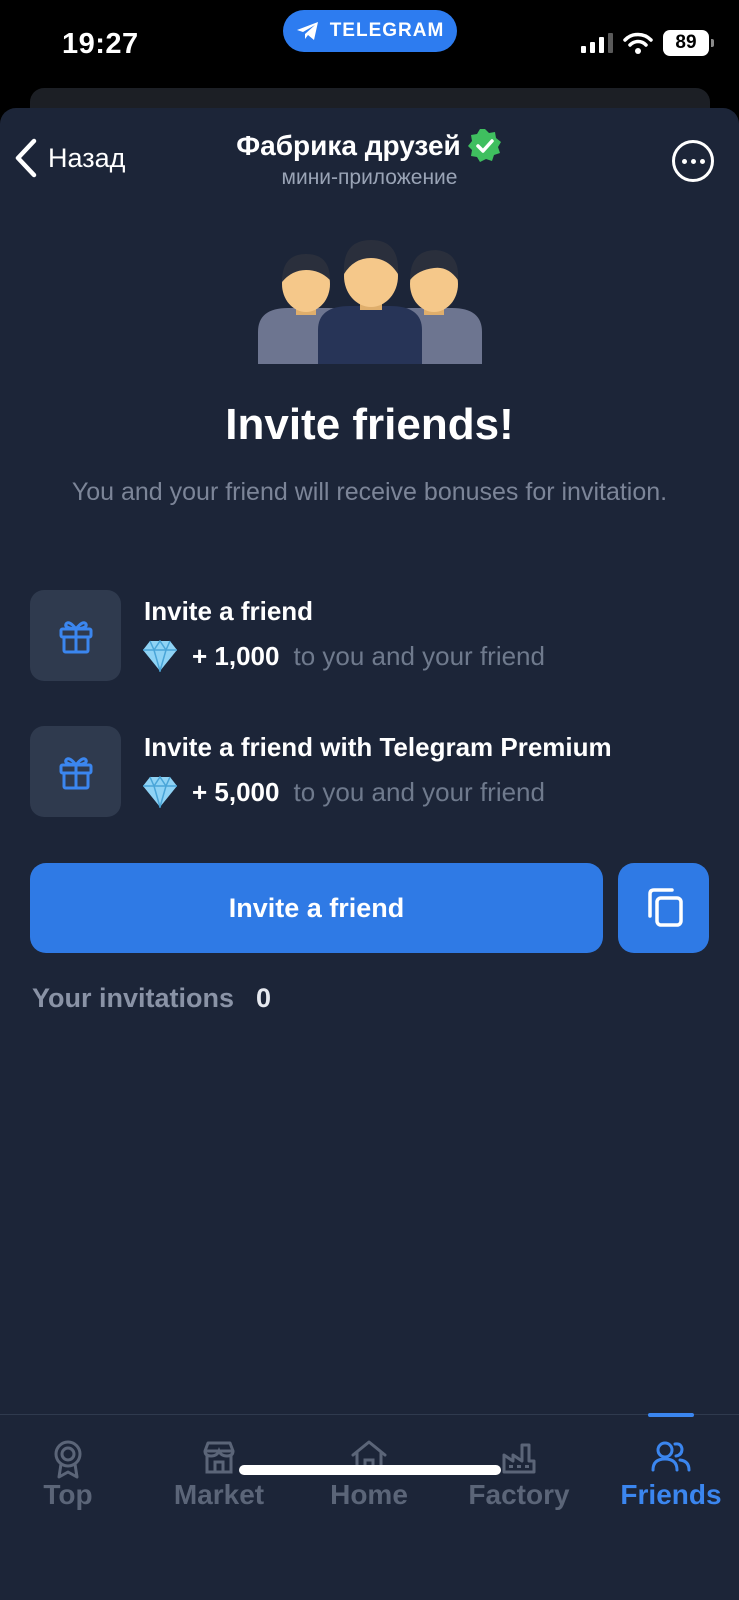  I want to click on tab-top: Top, so click(71, 1470).